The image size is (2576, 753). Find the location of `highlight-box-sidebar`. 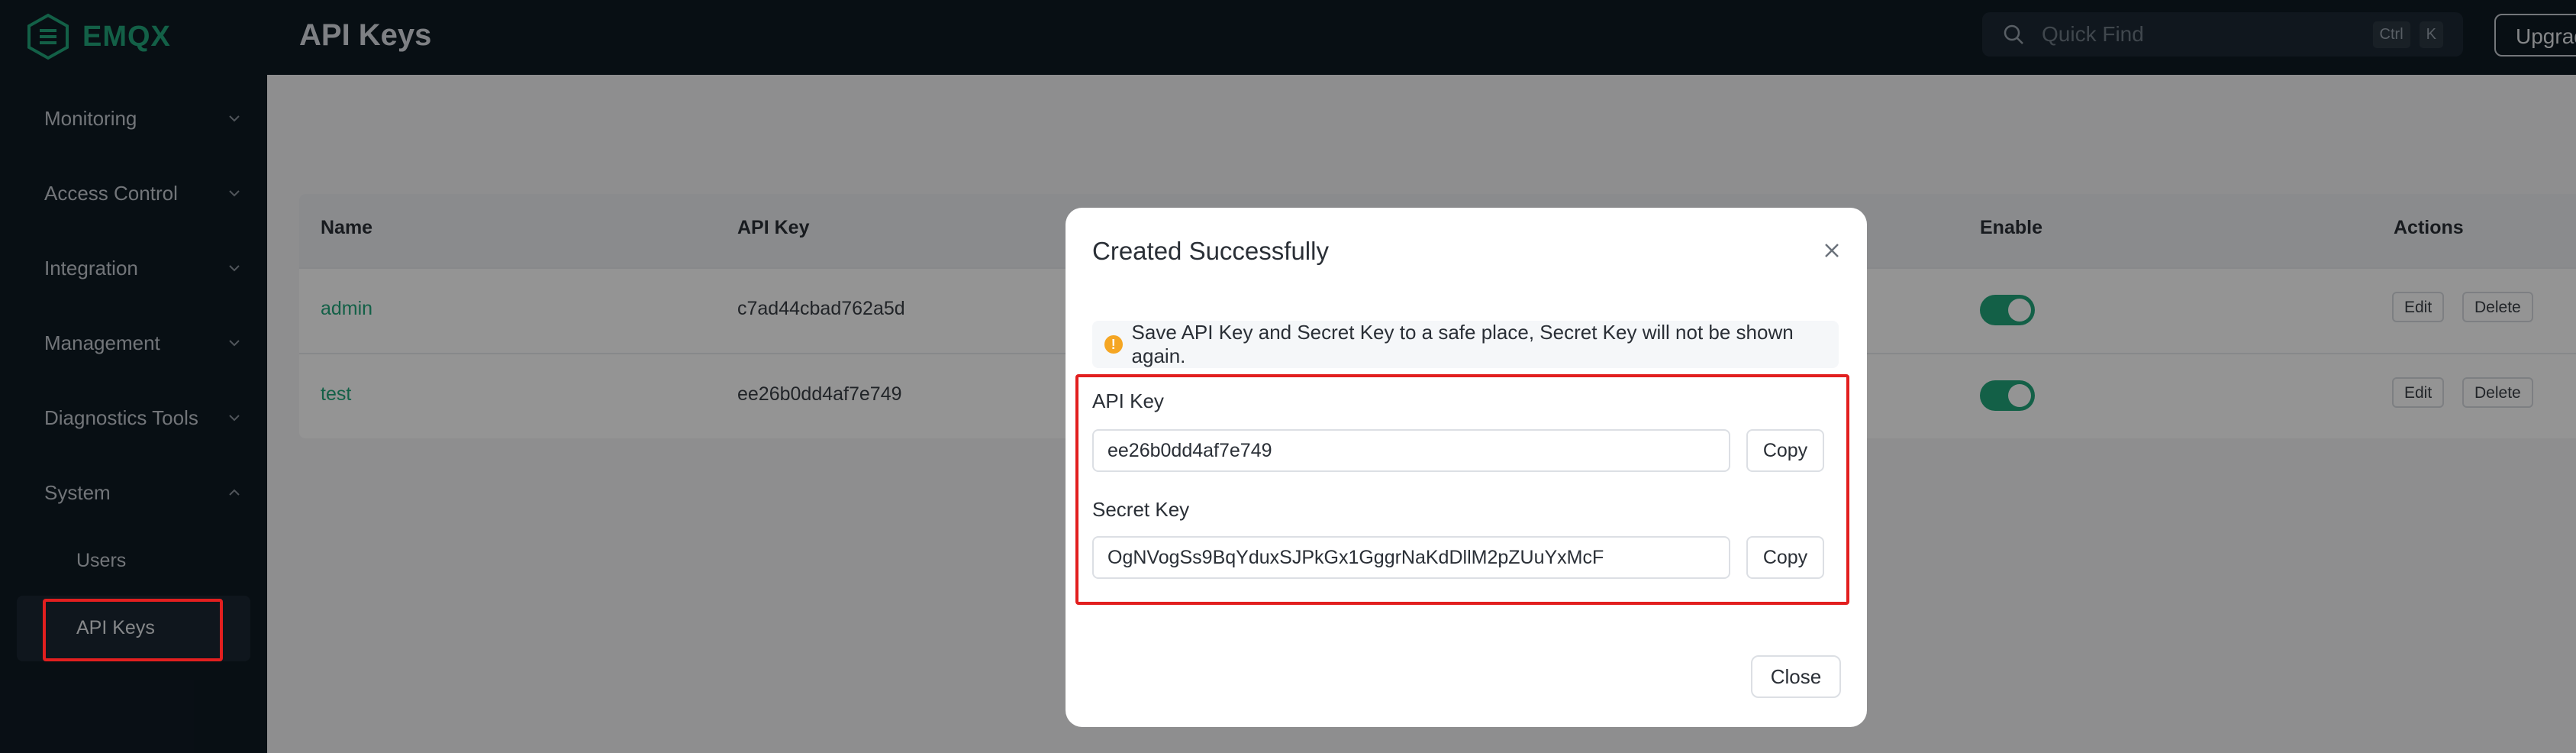

highlight-box-sidebar is located at coordinates (133, 630).